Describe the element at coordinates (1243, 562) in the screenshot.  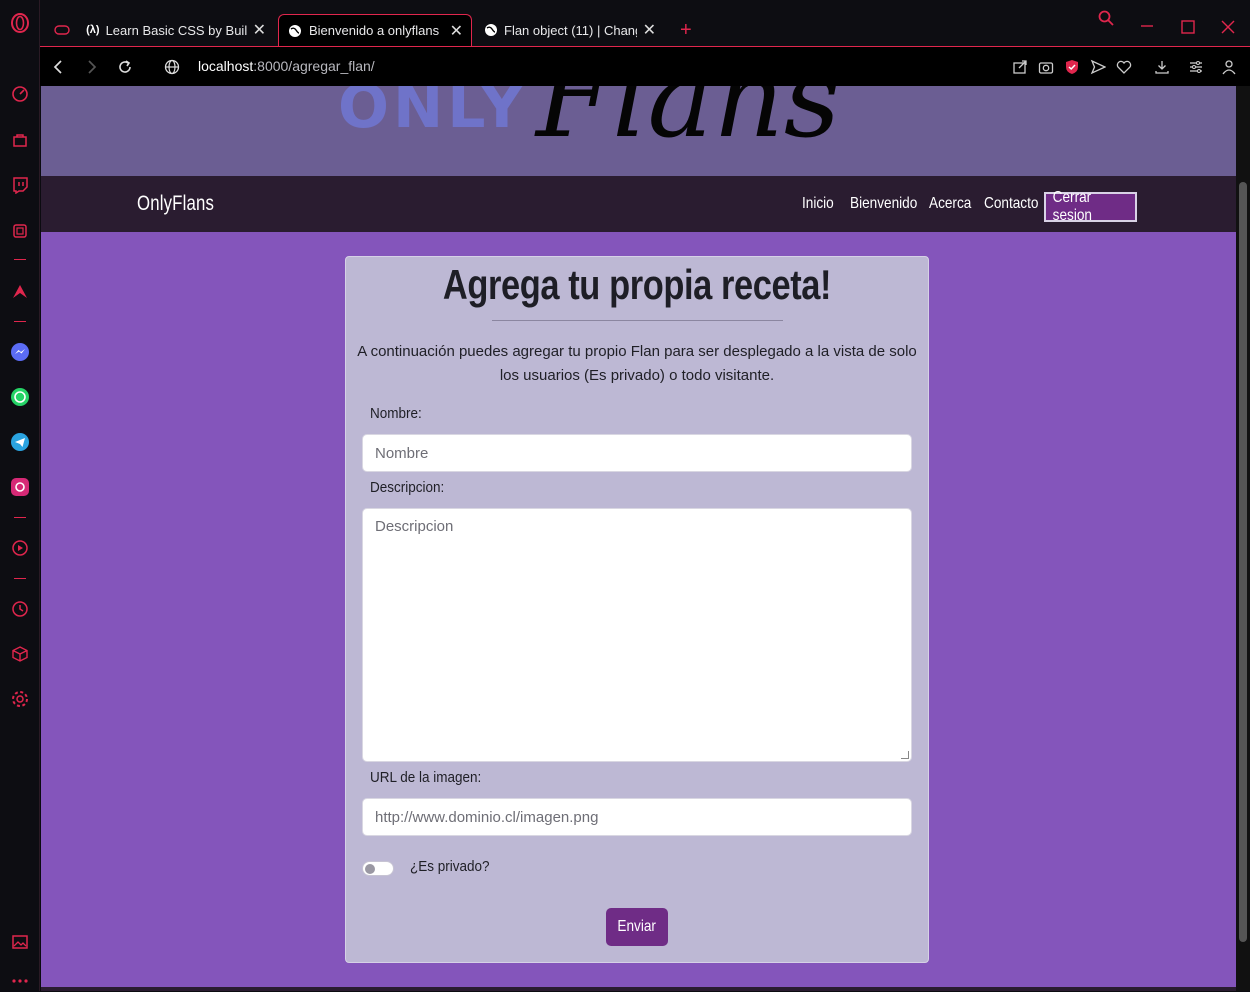
I see `scrollbar-thumb` at that location.